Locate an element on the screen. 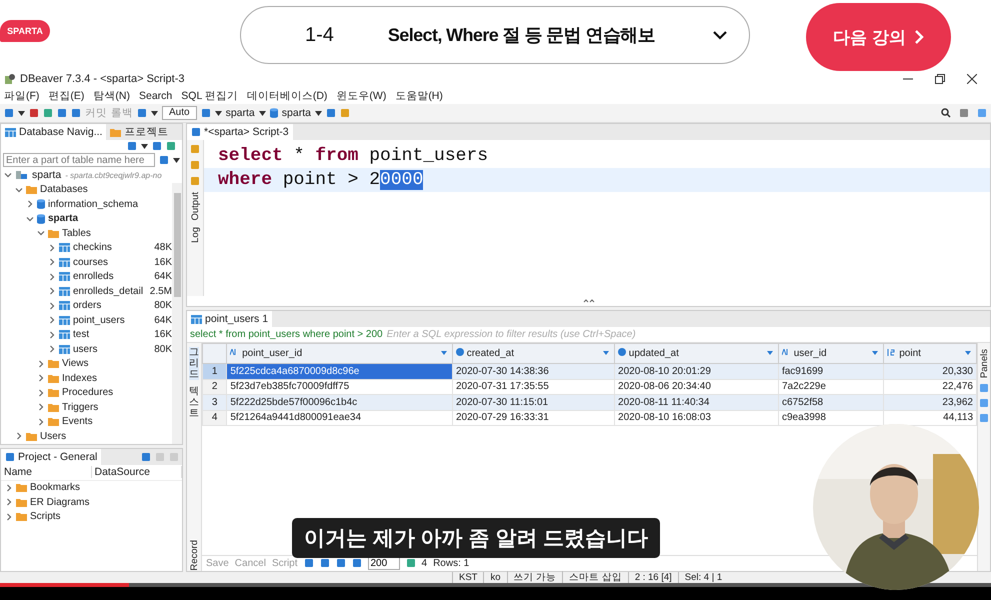 Image resolution: width=991 pixels, height=600 pixels. tree-item: Indexes is located at coordinates (80, 378).